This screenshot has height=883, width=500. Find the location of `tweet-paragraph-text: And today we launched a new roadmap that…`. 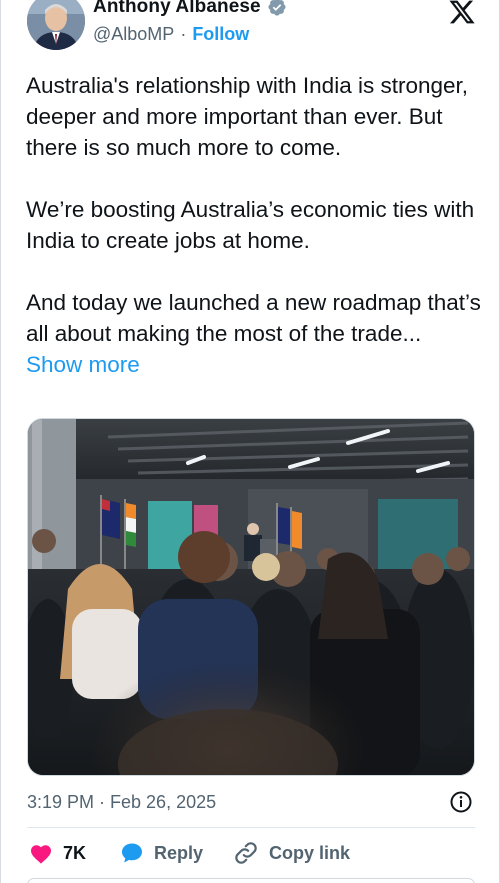

tweet-paragraph-text: And today we launched a new roadmap that… is located at coordinates (253, 318).